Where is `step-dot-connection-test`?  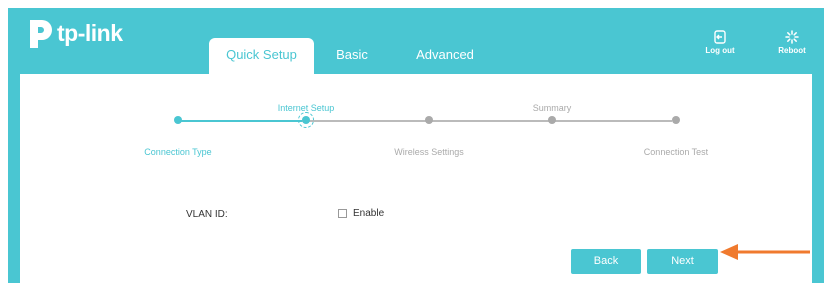 step-dot-connection-test is located at coordinates (676, 120).